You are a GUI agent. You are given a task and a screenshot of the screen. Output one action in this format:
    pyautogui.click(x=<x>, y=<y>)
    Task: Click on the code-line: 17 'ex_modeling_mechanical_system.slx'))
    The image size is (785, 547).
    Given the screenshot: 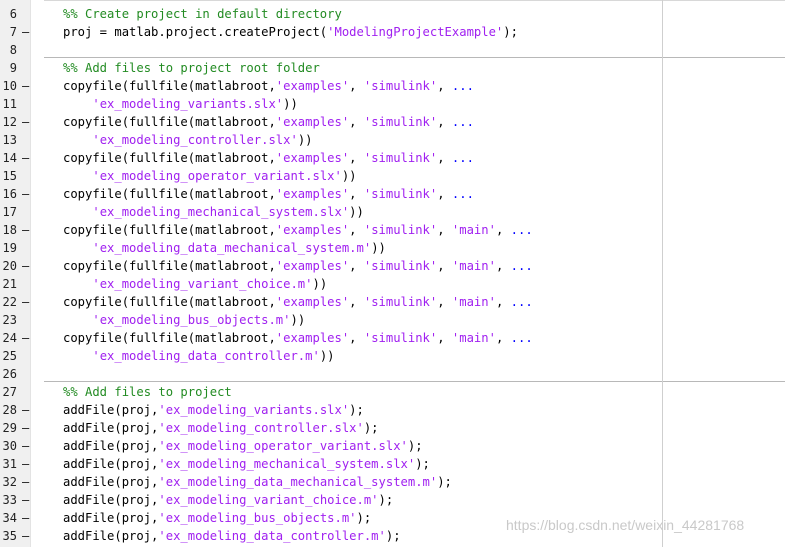 What is the action you would take?
    pyautogui.click(x=392, y=212)
    